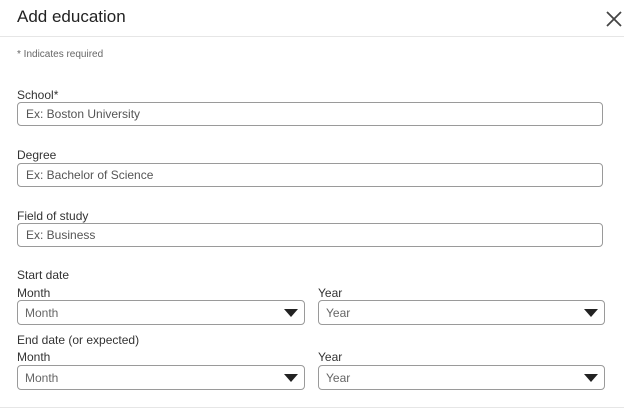 The width and height of the screenshot is (624, 411). Describe the element at coordinates (310, 114) in the screenshot. I see `school-input` at that location.